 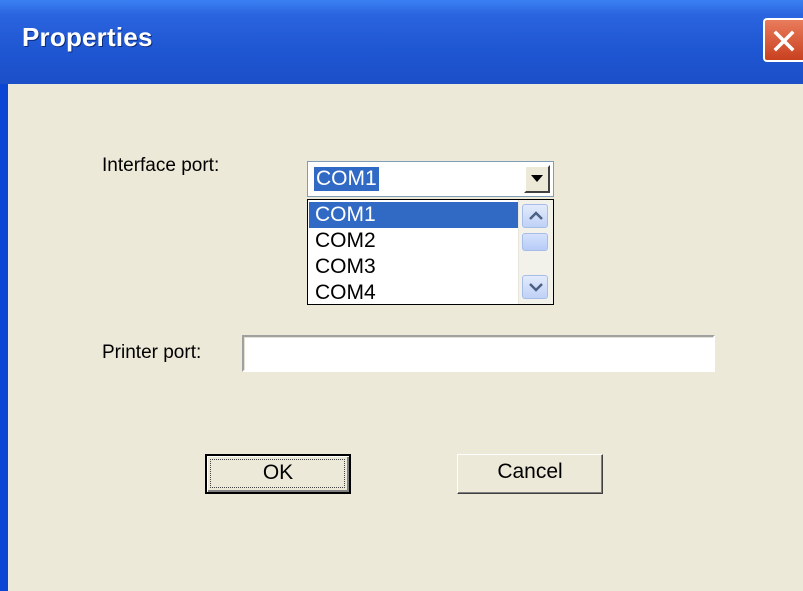 I want to click on interface-port-dropdown-list: COM1 COM2 COM3 COM4, so click(x=430, y=252).